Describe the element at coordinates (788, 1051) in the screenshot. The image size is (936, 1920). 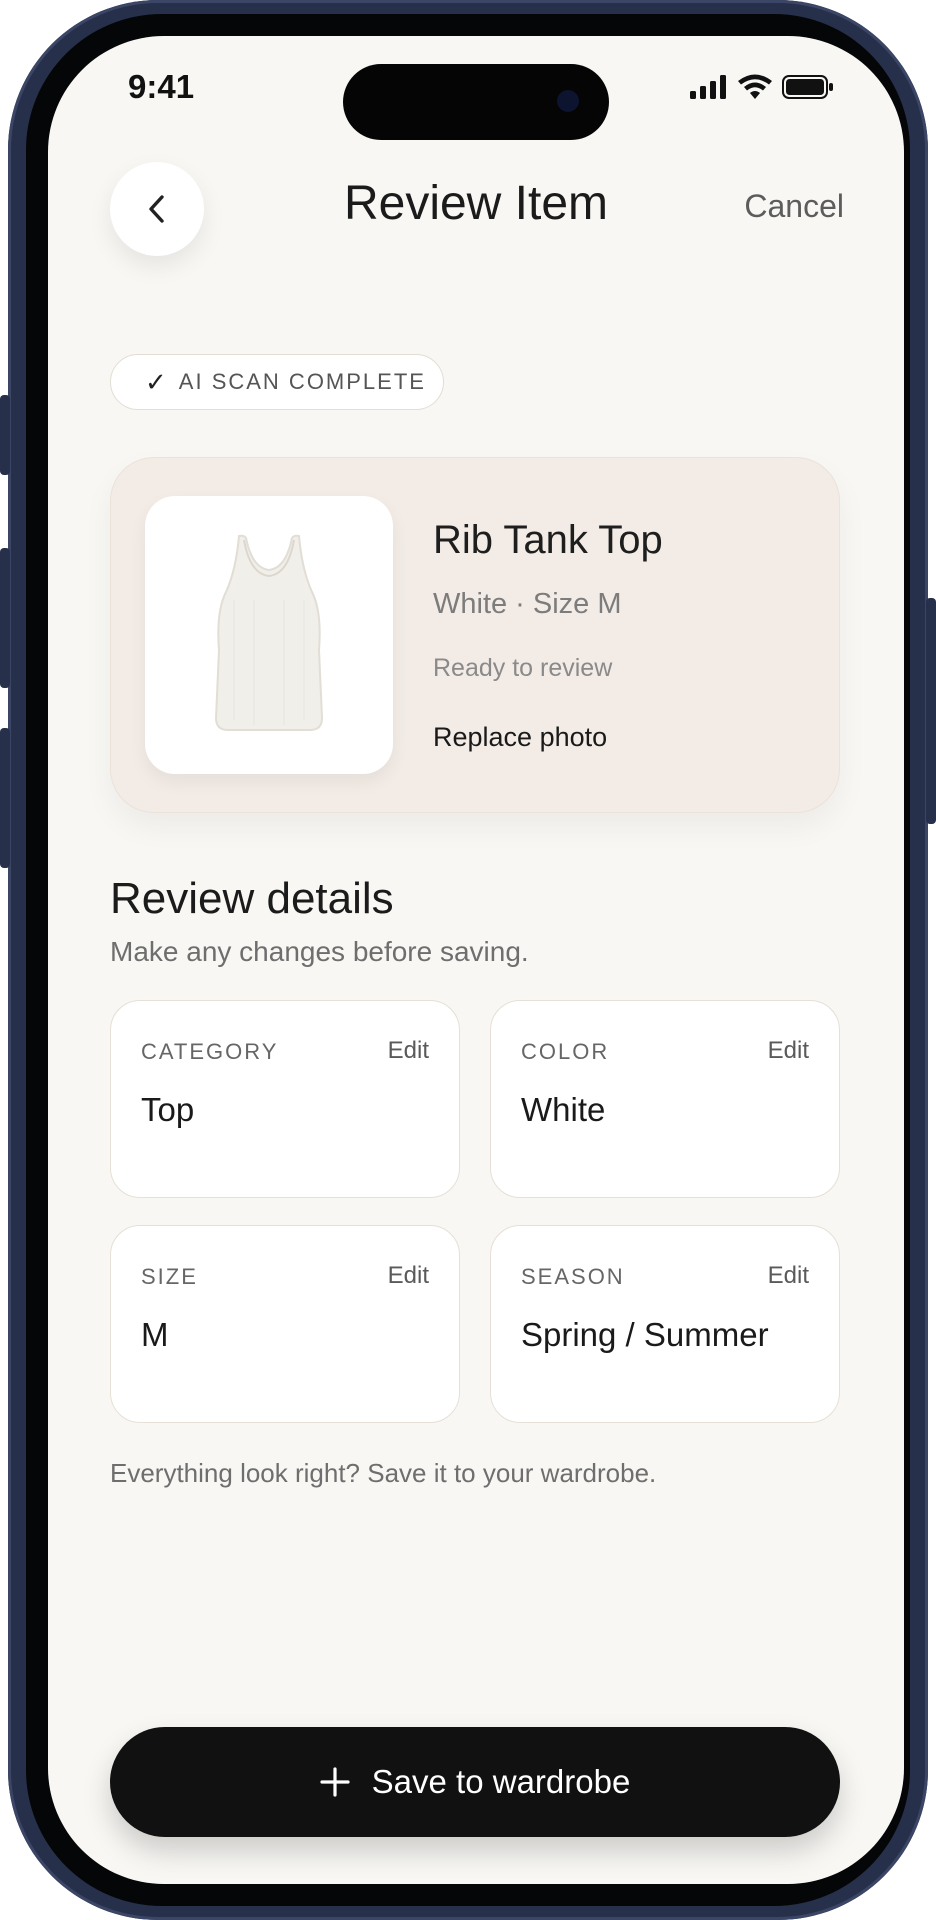
I see `edit-color-button: Edit` at that location.